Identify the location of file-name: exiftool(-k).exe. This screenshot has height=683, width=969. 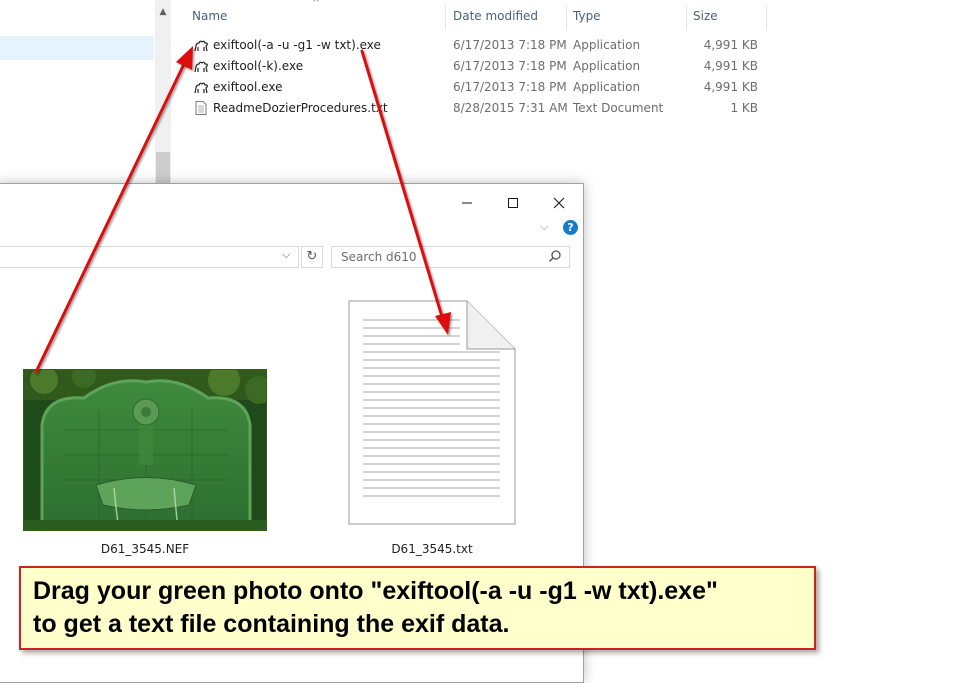
(258, 66).